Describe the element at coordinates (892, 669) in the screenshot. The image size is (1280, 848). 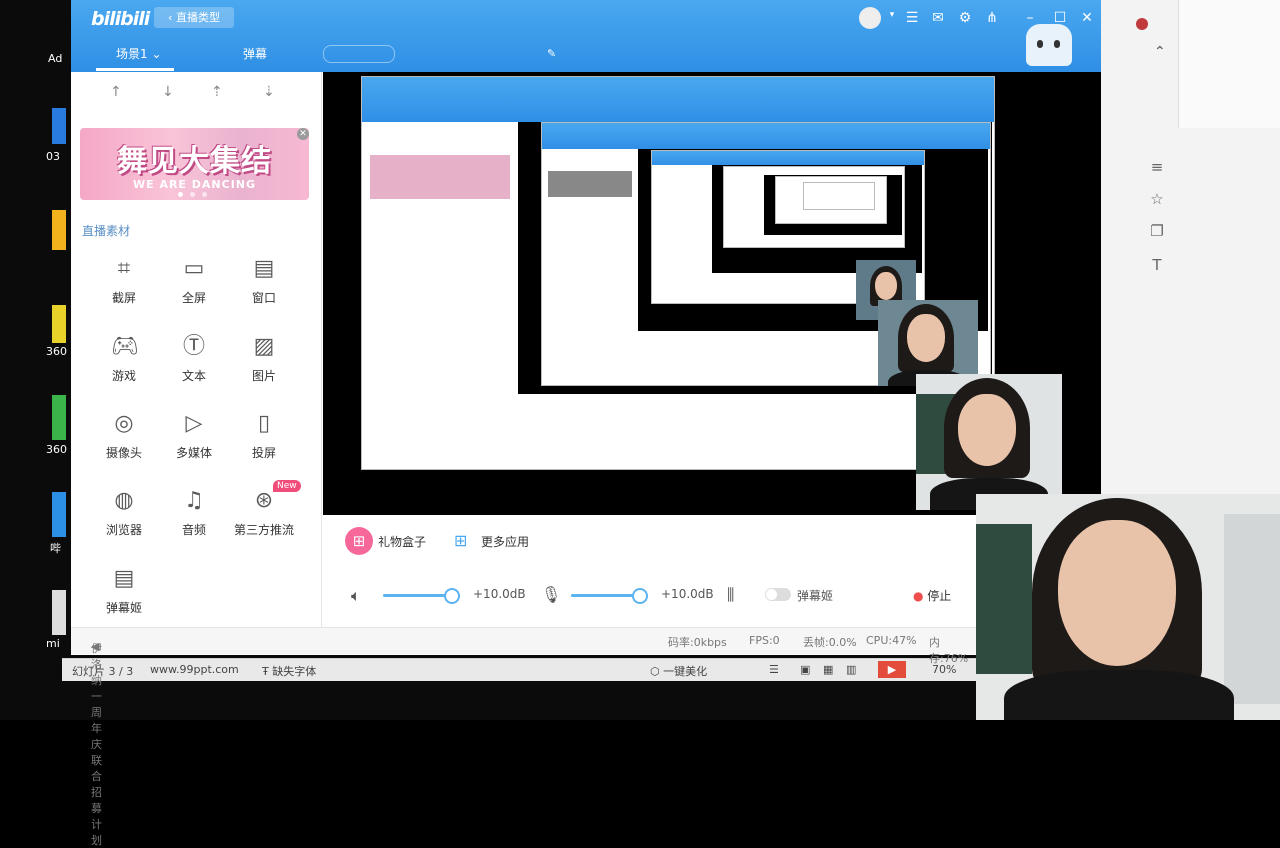
I see `play-icon: ▶` at that location.